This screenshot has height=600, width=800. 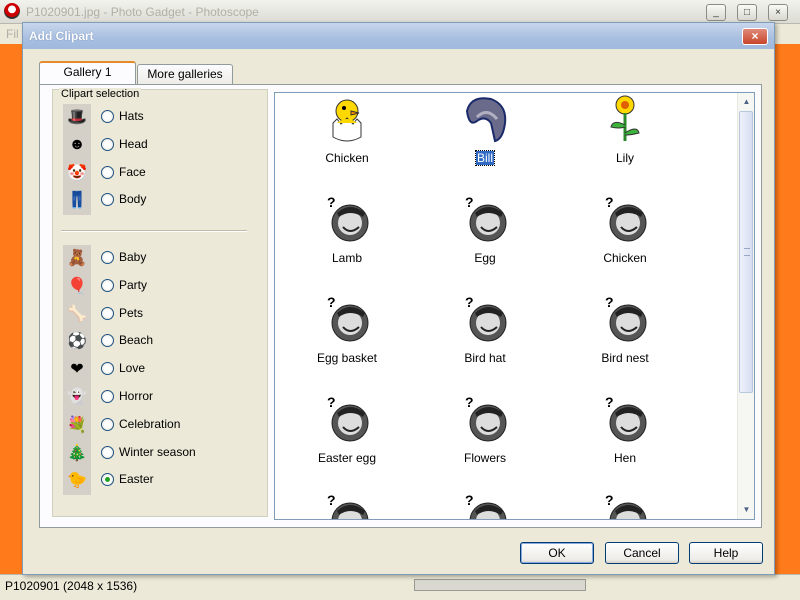 What do you see at coordinates (778, 12) in the screenshot?
I see `close-app-button: ×` at bounding box center [778, 12].